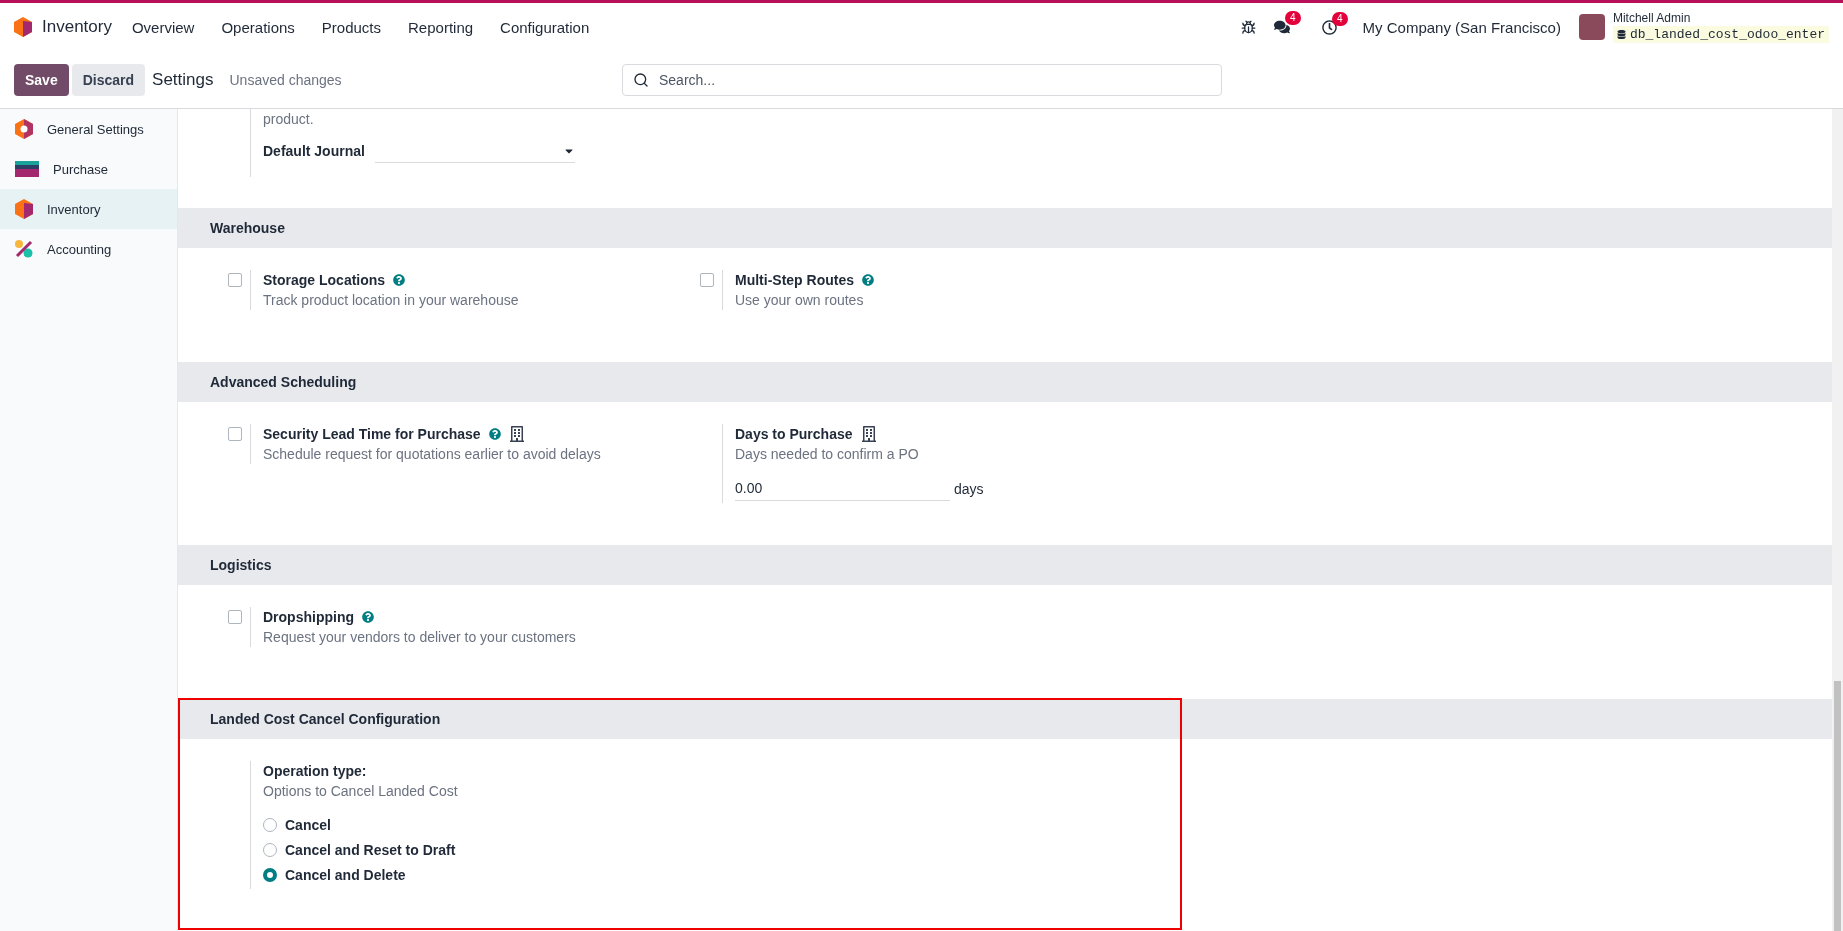  What do you see at coordinates (545, 27) in the screenshot?
I see `menu-item: Configuration` at bounding box center [545, 27].